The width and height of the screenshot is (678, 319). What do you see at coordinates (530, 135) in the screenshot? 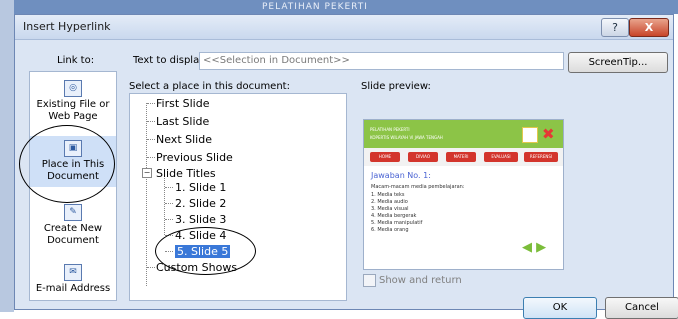
I see `preview-logo-icon` at bounding box center [530, 135].